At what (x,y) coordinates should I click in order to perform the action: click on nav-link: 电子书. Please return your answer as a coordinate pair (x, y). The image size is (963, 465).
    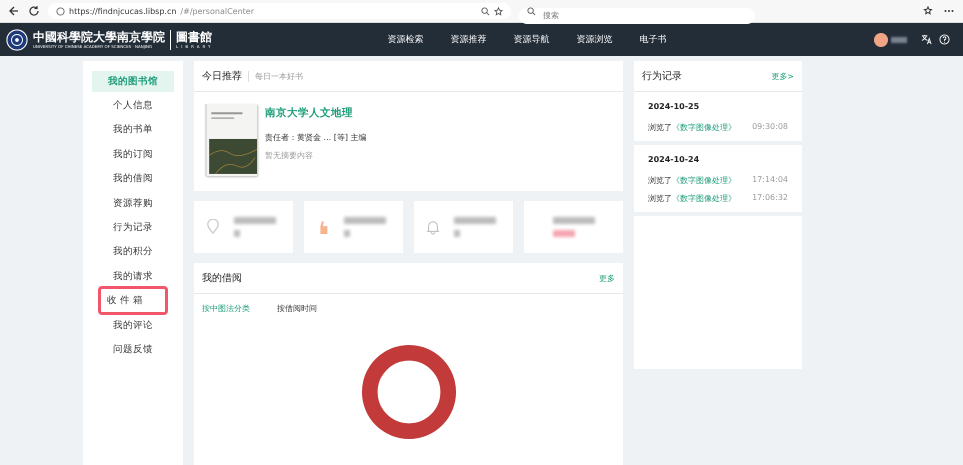
    Looking at the image, I should click on (652, 39).